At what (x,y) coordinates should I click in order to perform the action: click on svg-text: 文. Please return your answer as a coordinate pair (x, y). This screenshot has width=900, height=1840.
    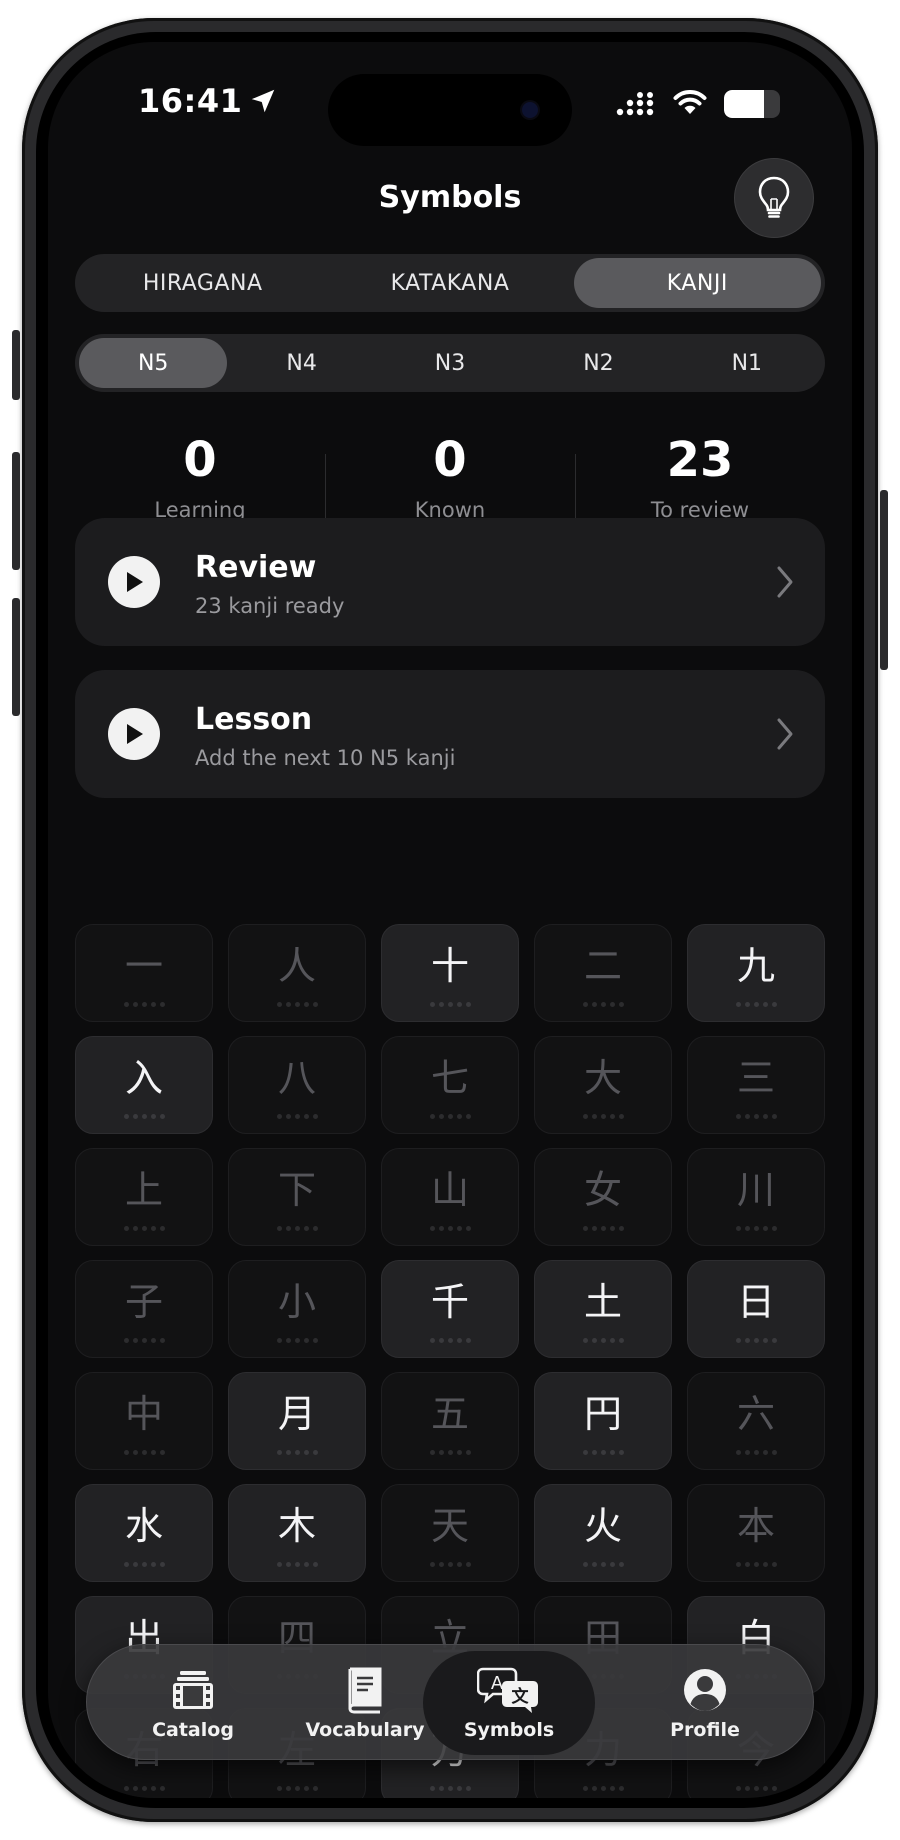
    Looking at the image, I should click on (521, 1696).